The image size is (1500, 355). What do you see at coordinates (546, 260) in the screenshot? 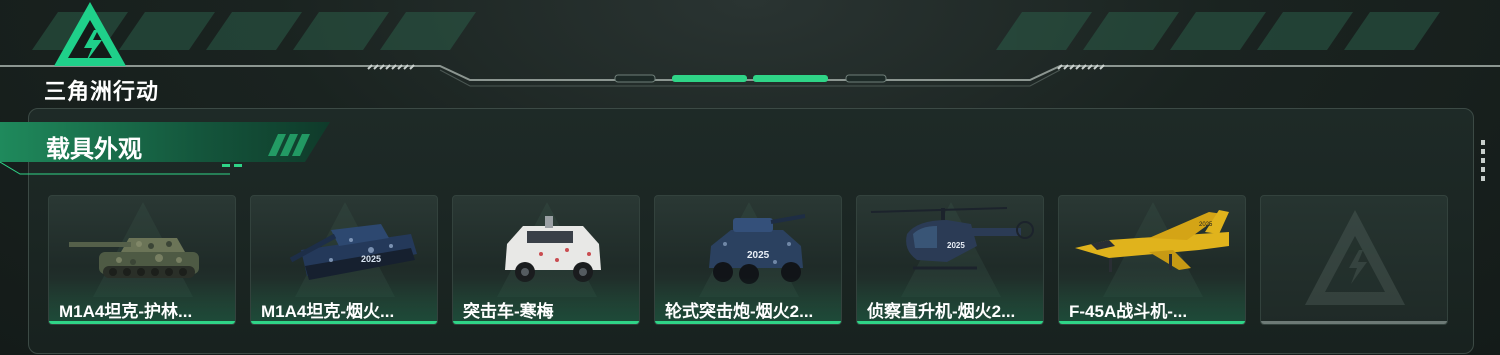
I see `vehicle-skin-card: 突击车-寒梅` at bounding box center [546, 260].